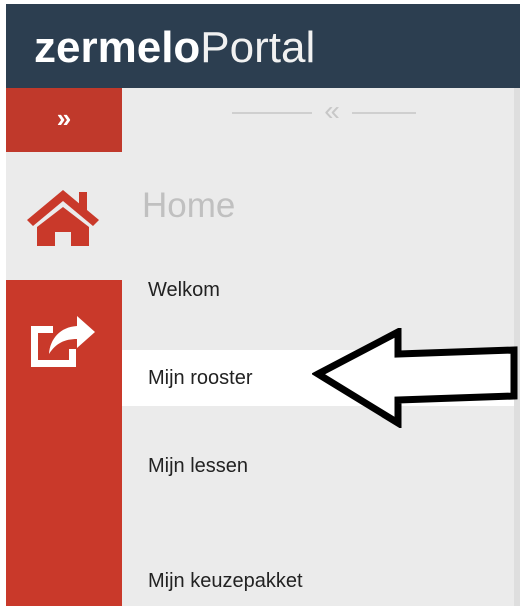 The width and height of the screenshot is (520, 606). What do you see at coordinates (117, 47) in the screenshot?
I see `logo-bold-text: zermelo` at bounding box center [117, 47].